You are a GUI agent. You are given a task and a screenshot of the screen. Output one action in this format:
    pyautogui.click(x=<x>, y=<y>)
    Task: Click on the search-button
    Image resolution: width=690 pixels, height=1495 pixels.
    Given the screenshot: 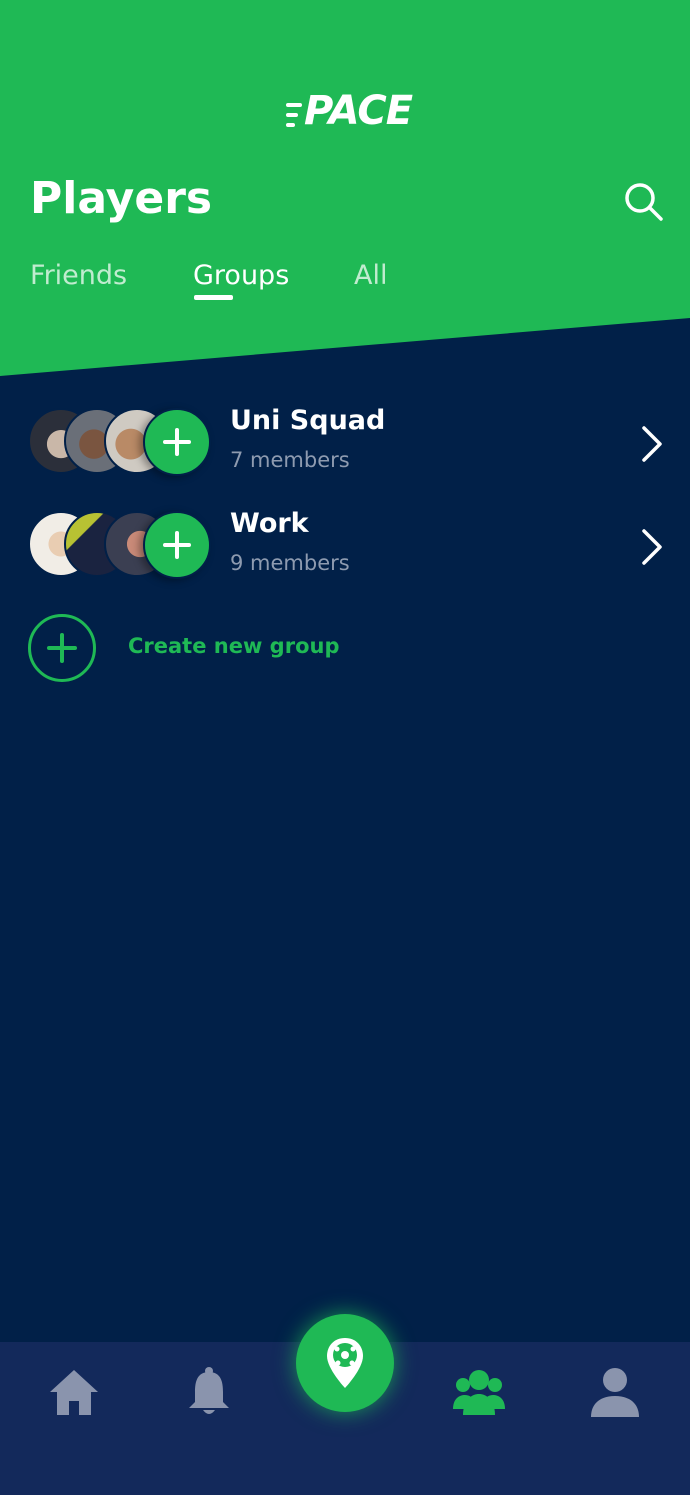 What is the action you would take?
    pyautogui.click(x=644, y=202)
    